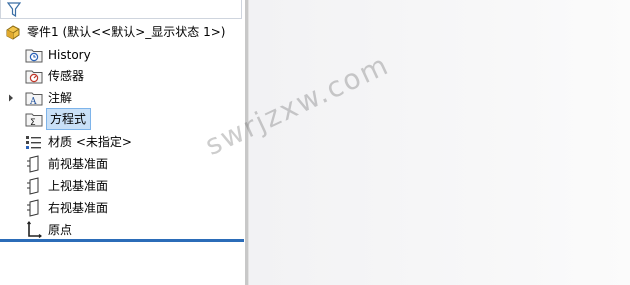 Image resolution: width=630 pixels, height=285 pixels. I want to click on svg-text: A, so click(33, 102).